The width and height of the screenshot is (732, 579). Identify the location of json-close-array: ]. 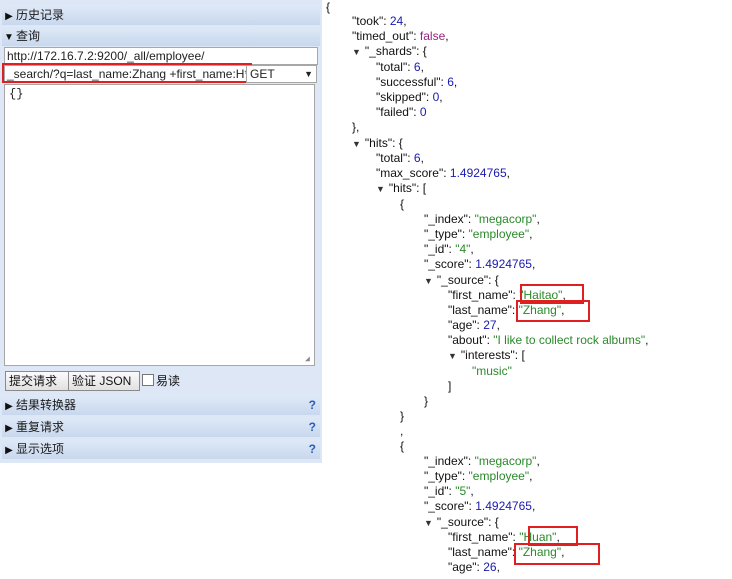
(450, 386).